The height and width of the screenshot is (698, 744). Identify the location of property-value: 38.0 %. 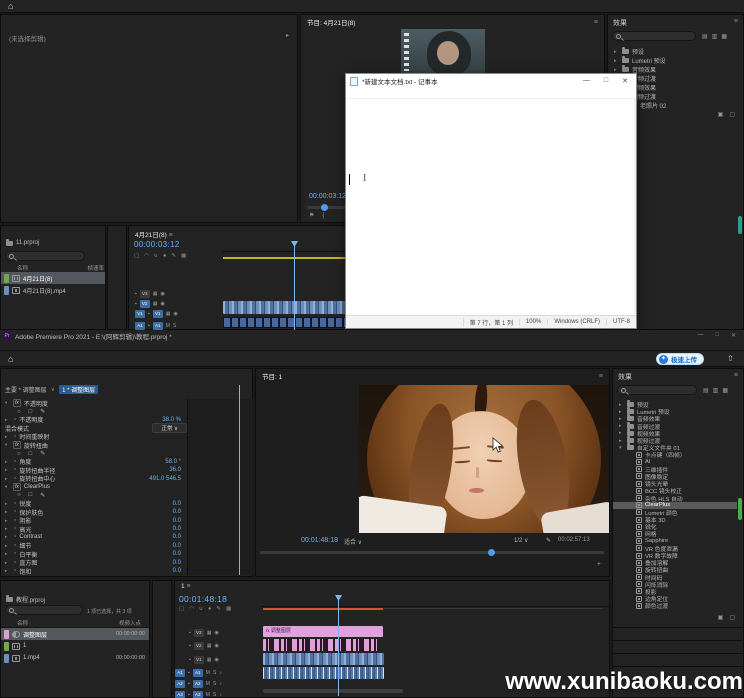
(174, 420).